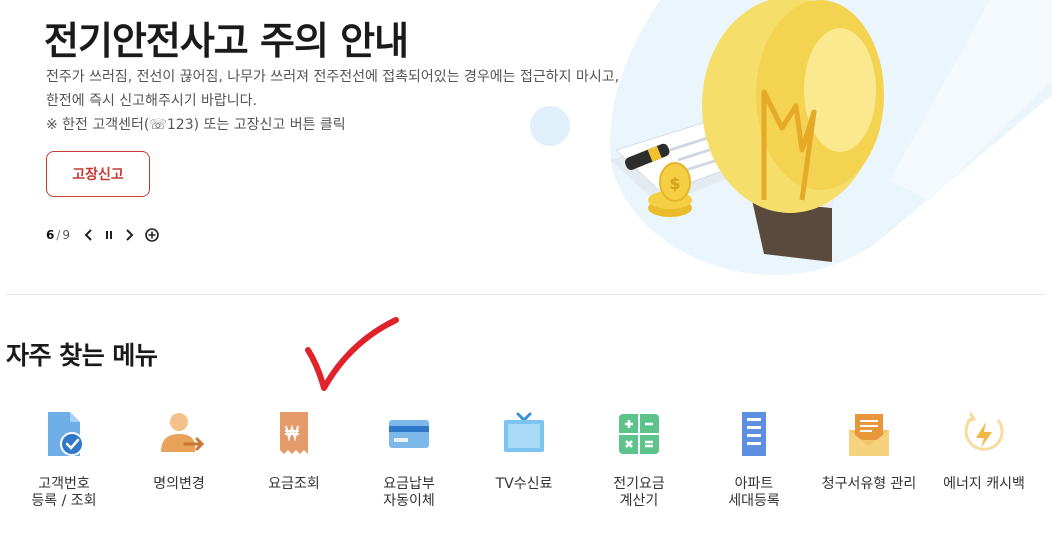 The width and height of the screenshot is (1052, 537). I want to click on menu-label: 아파트 세대등록, so click(754, 492).